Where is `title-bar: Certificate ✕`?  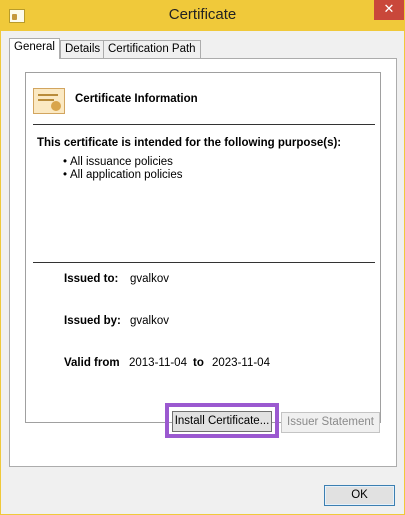
title-bar: Certificate ✕ is located at coordinates (202, 15).